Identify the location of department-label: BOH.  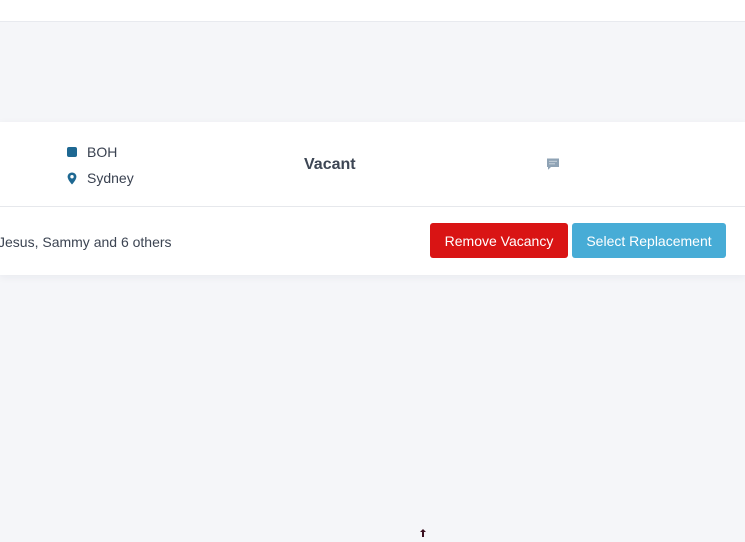
(102, 152).